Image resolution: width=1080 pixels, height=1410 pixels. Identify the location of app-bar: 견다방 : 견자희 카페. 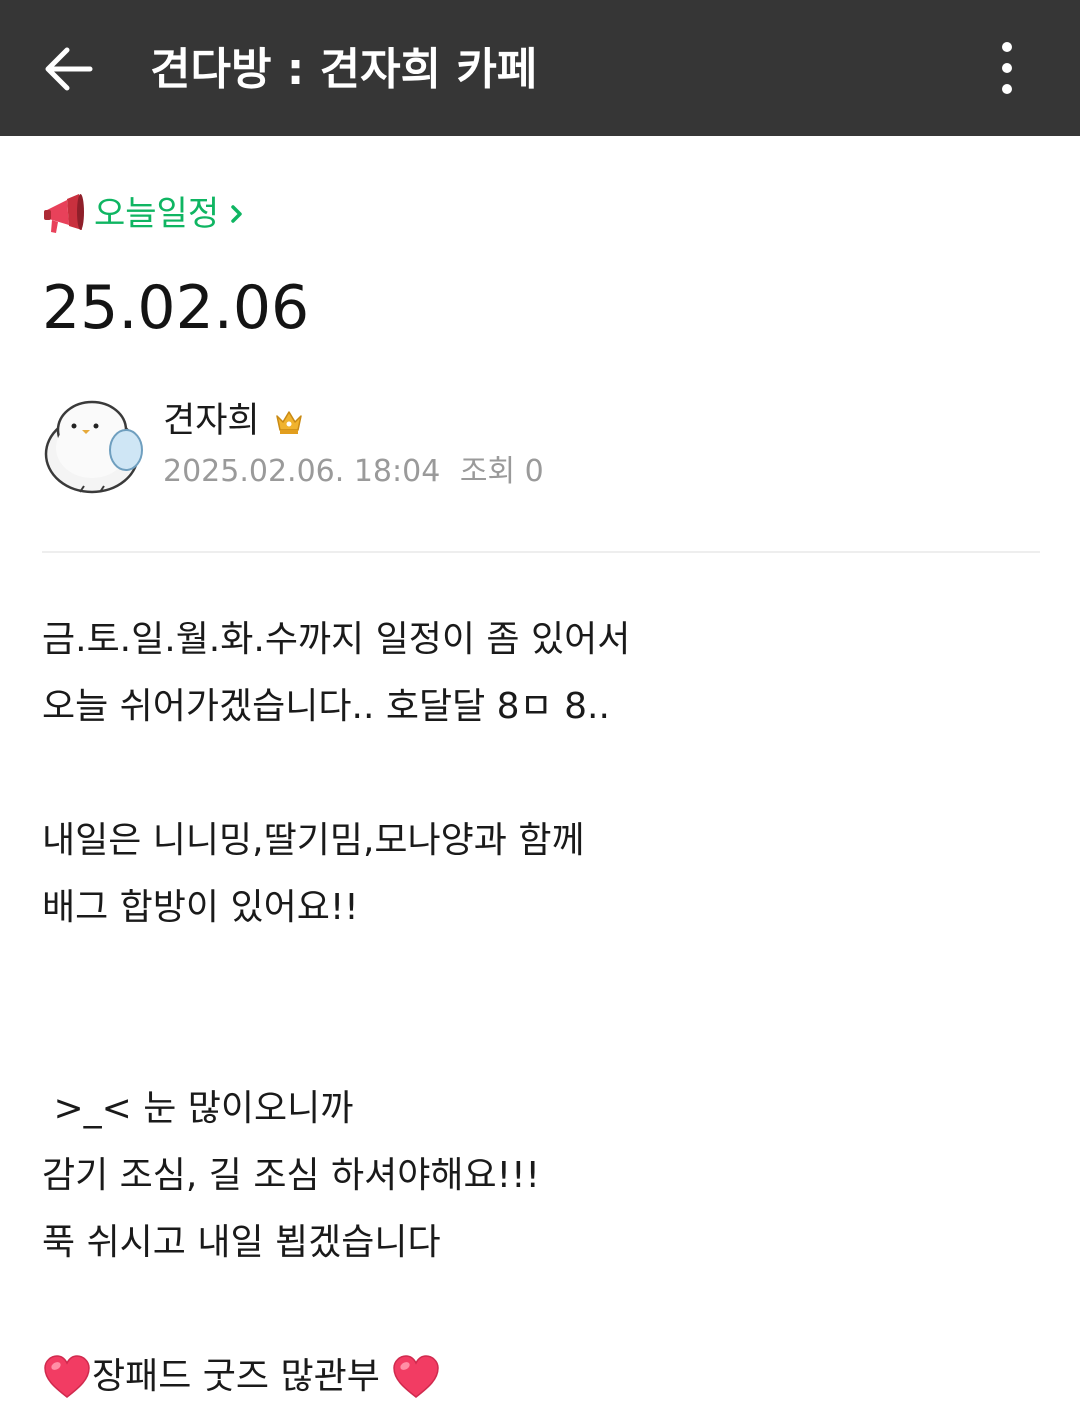
(540, 68).